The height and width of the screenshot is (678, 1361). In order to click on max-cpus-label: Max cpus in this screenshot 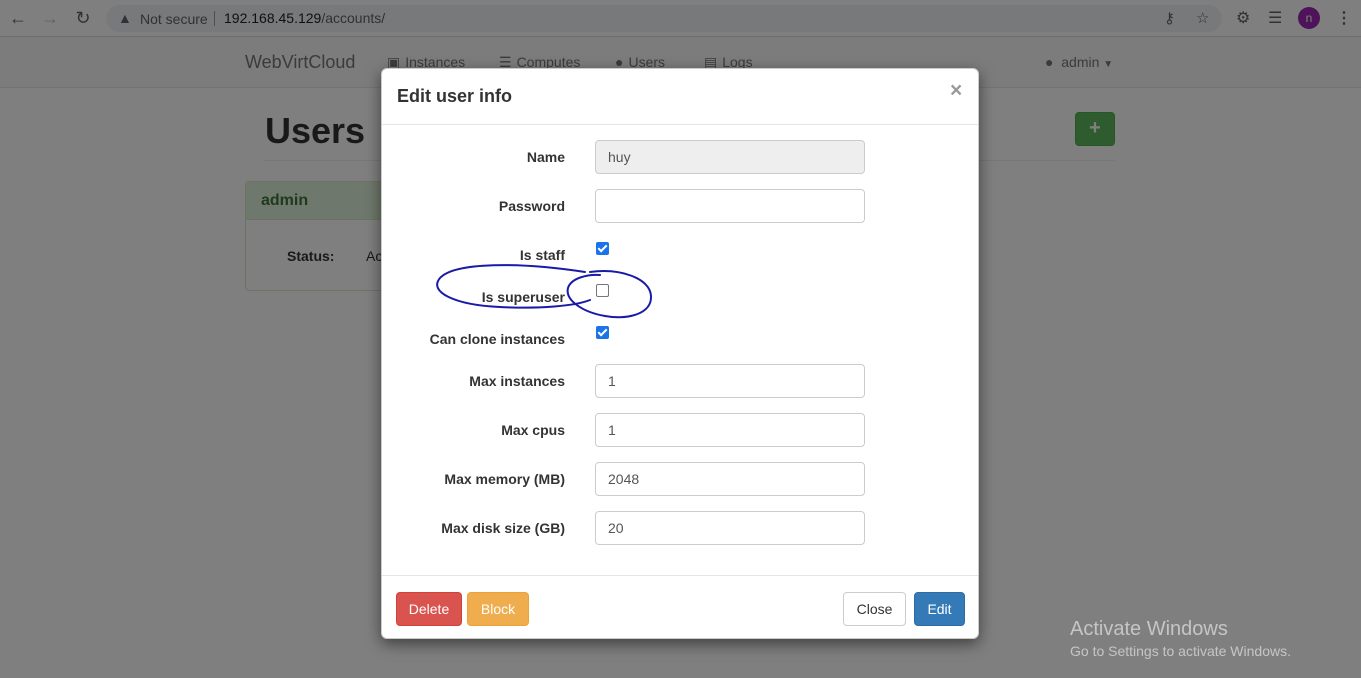, I will do `click(533, 430)`.